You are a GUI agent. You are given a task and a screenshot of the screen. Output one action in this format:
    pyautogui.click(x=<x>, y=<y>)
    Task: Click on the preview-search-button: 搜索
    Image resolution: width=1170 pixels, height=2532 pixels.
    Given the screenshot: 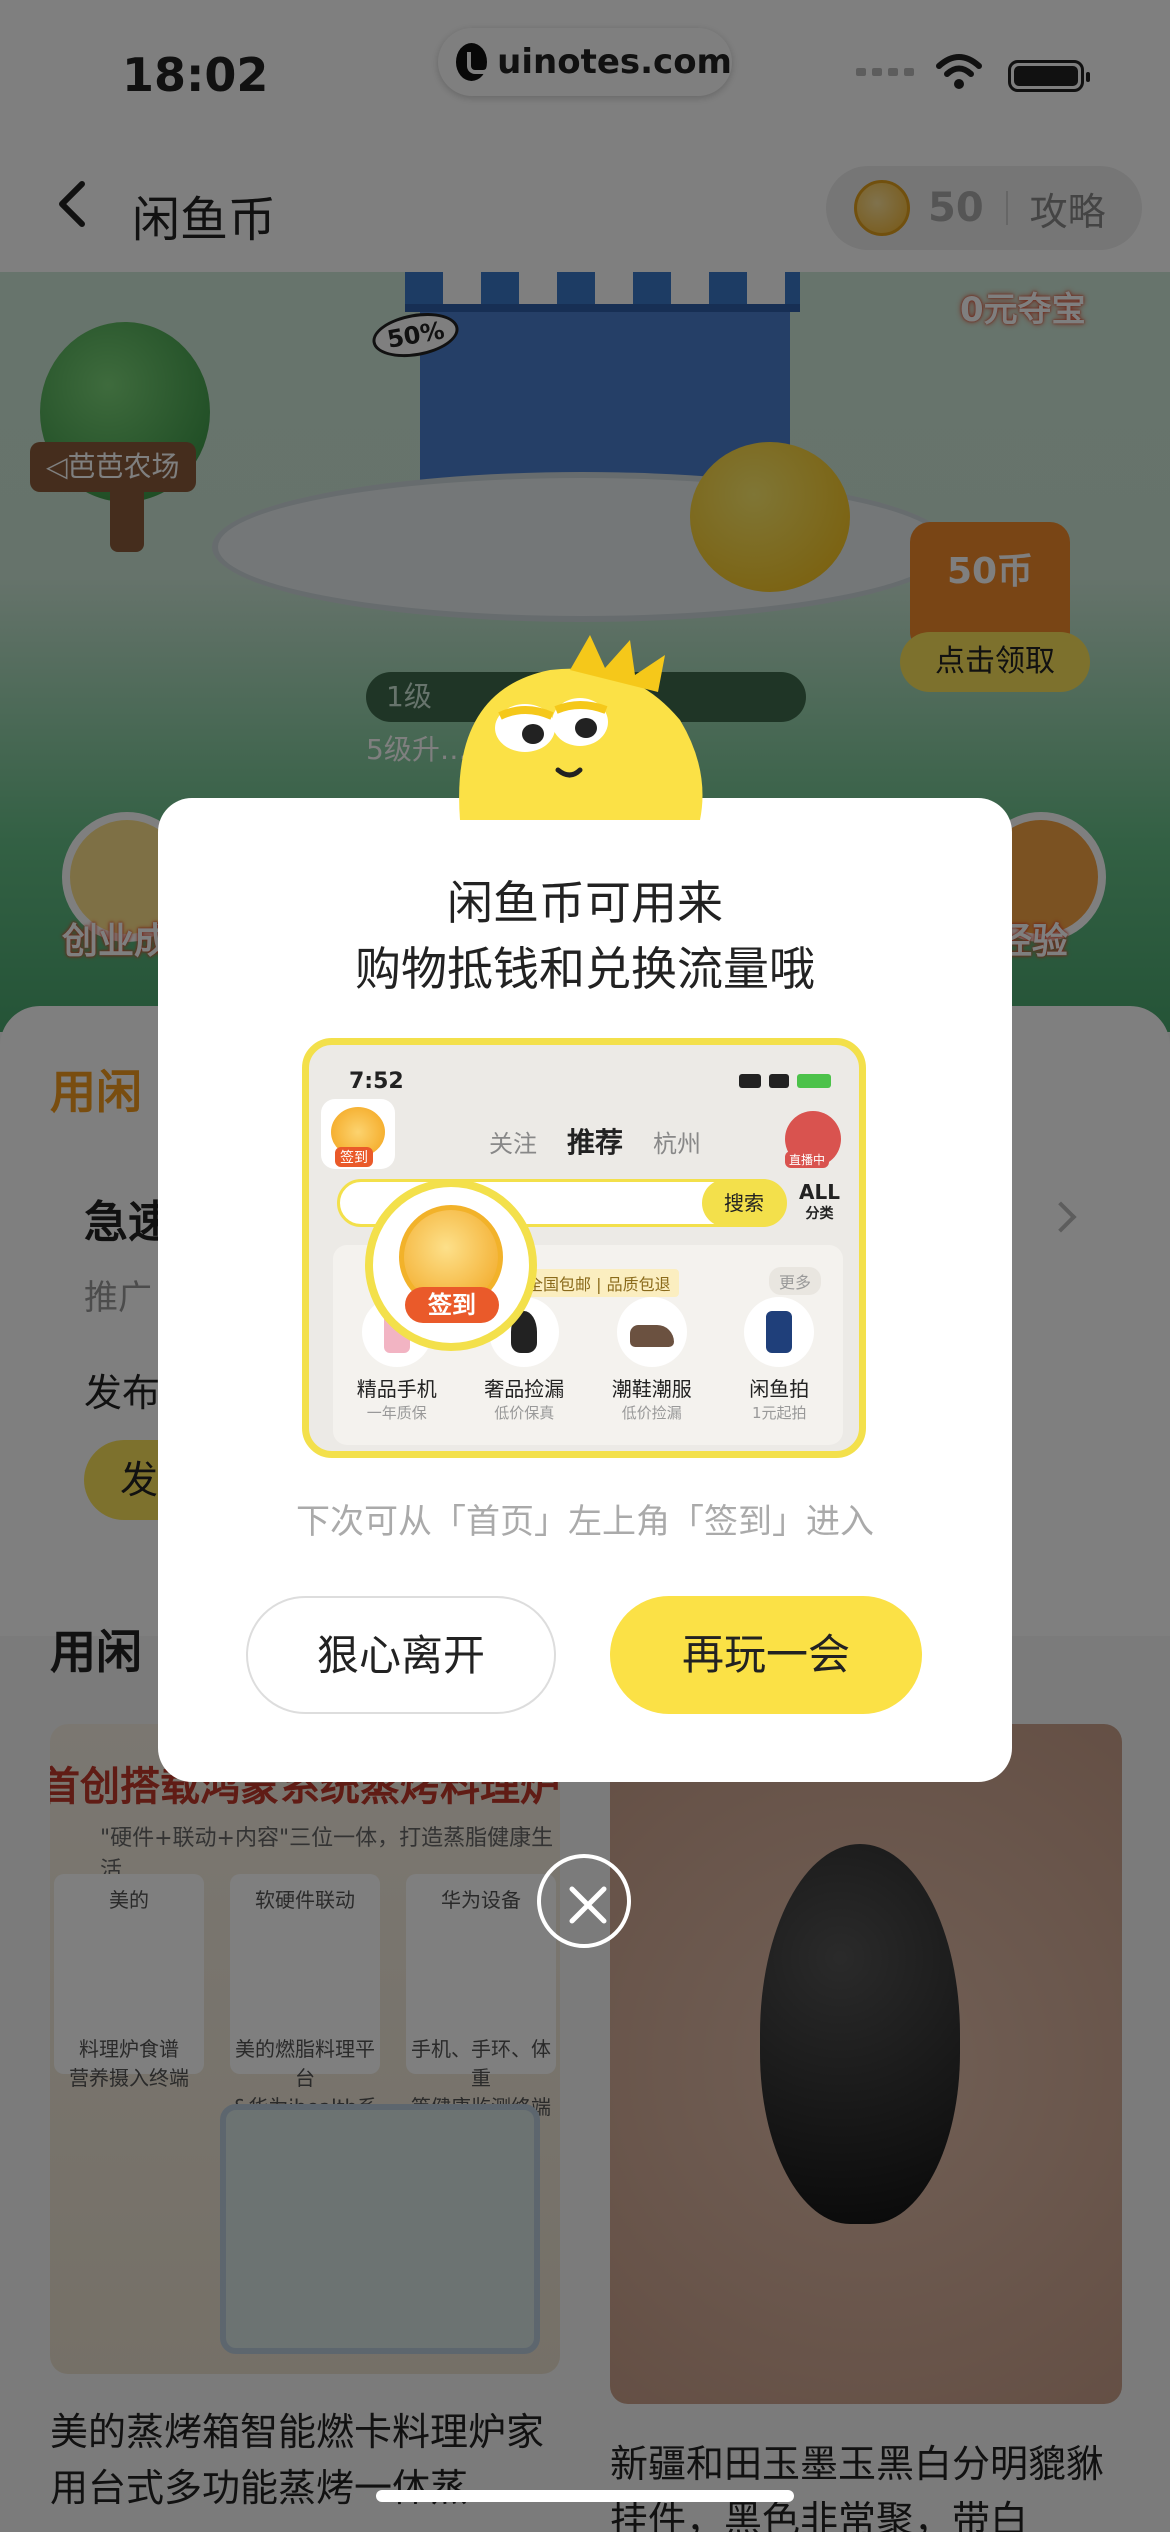 What is the action you would take?
    pyautogui.click(x=744, y=1203)
    